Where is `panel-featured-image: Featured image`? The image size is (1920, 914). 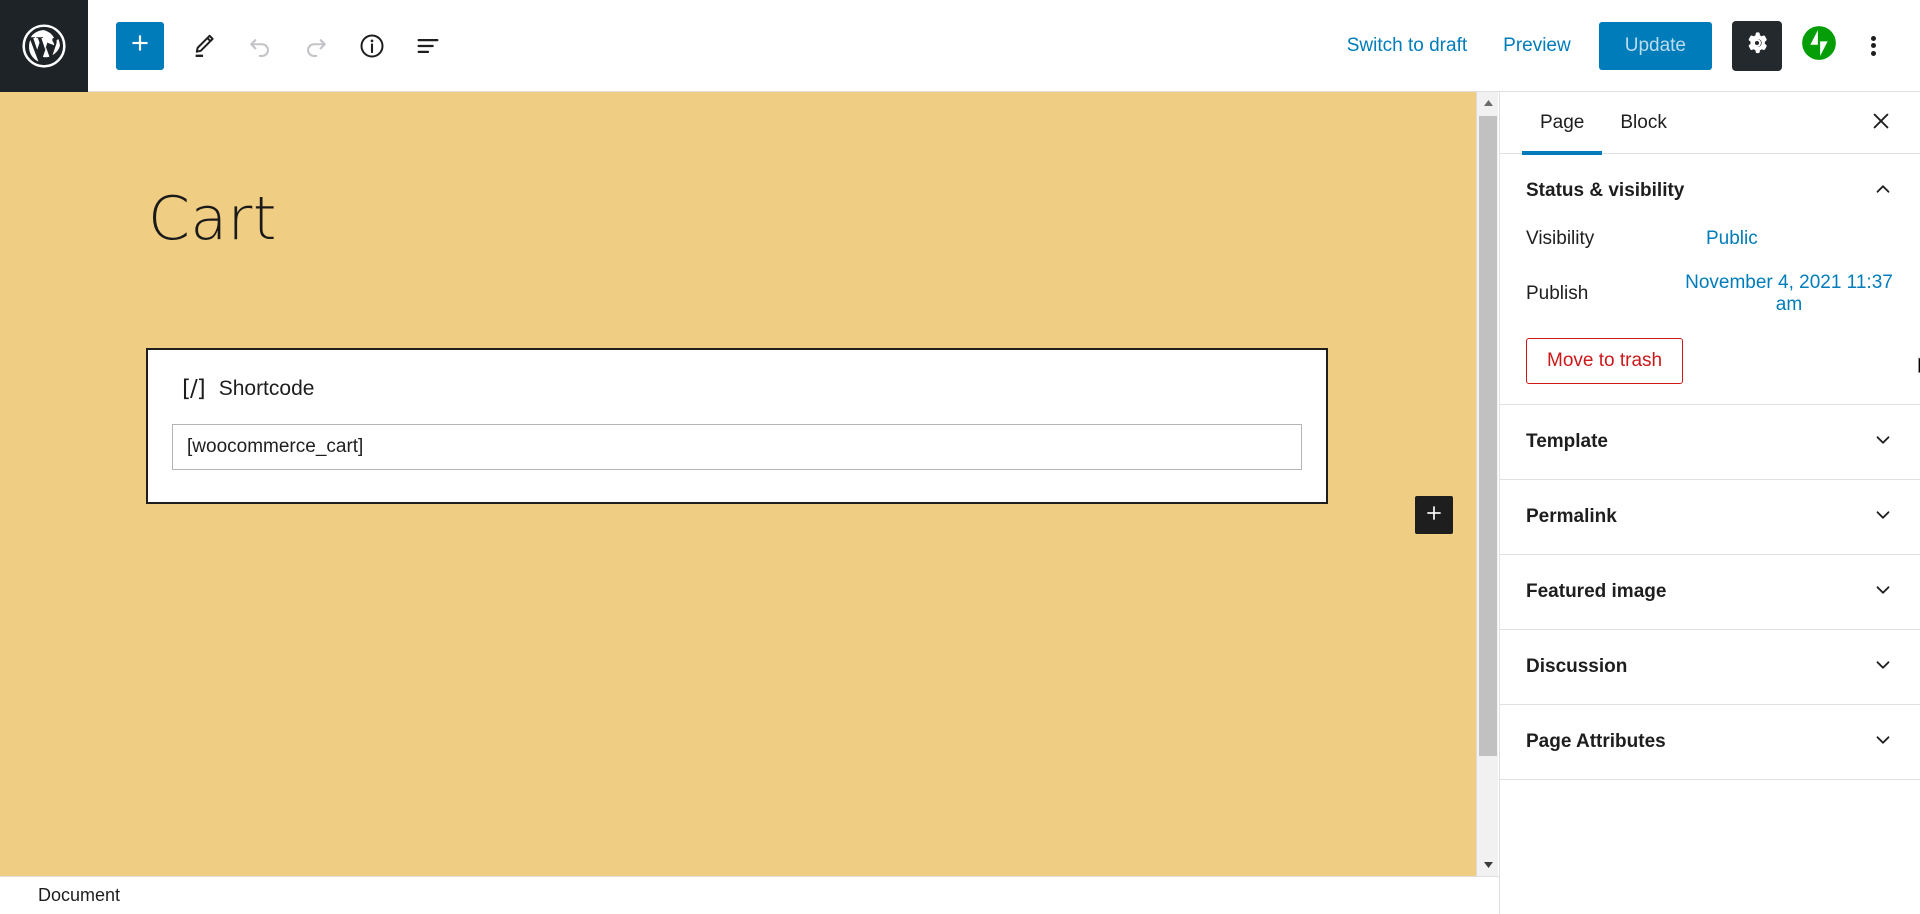 panel-featured-image: Featured image is located at coordinates (1710, 592).